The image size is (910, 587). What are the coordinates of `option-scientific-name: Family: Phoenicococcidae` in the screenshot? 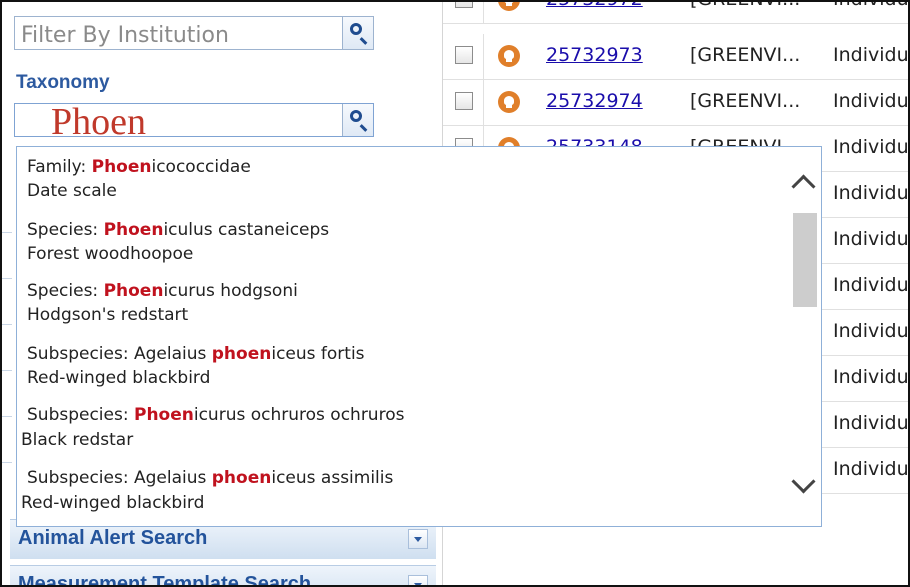 It's located at (139, 167).